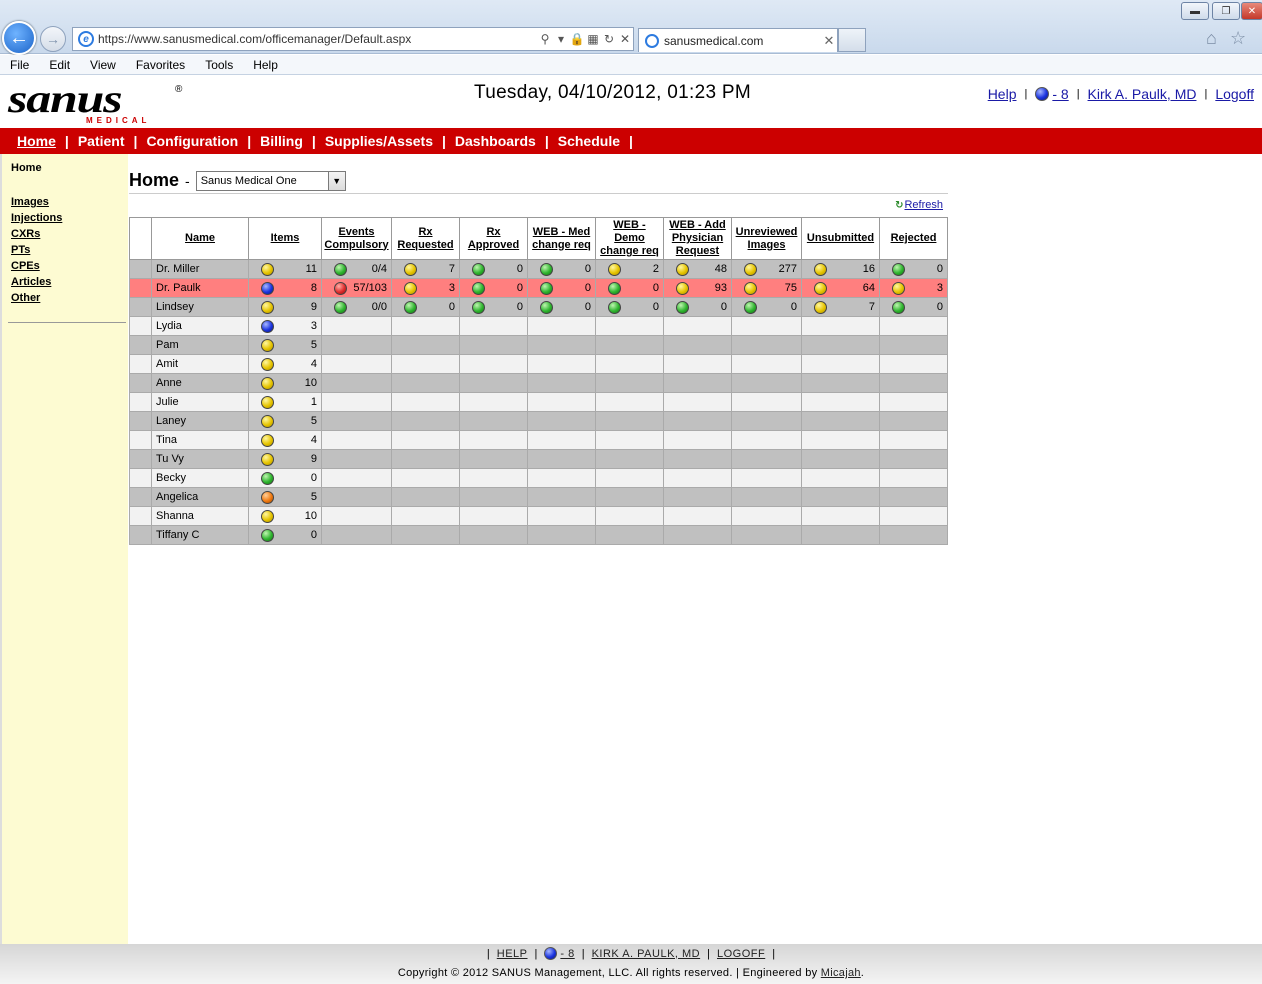 This screenshot has width=1262, height=984. What do you see at coordinates (160, 65) in the screenshot?
I see `menu-favorites: Favorites` at bounding box center [160, 65].